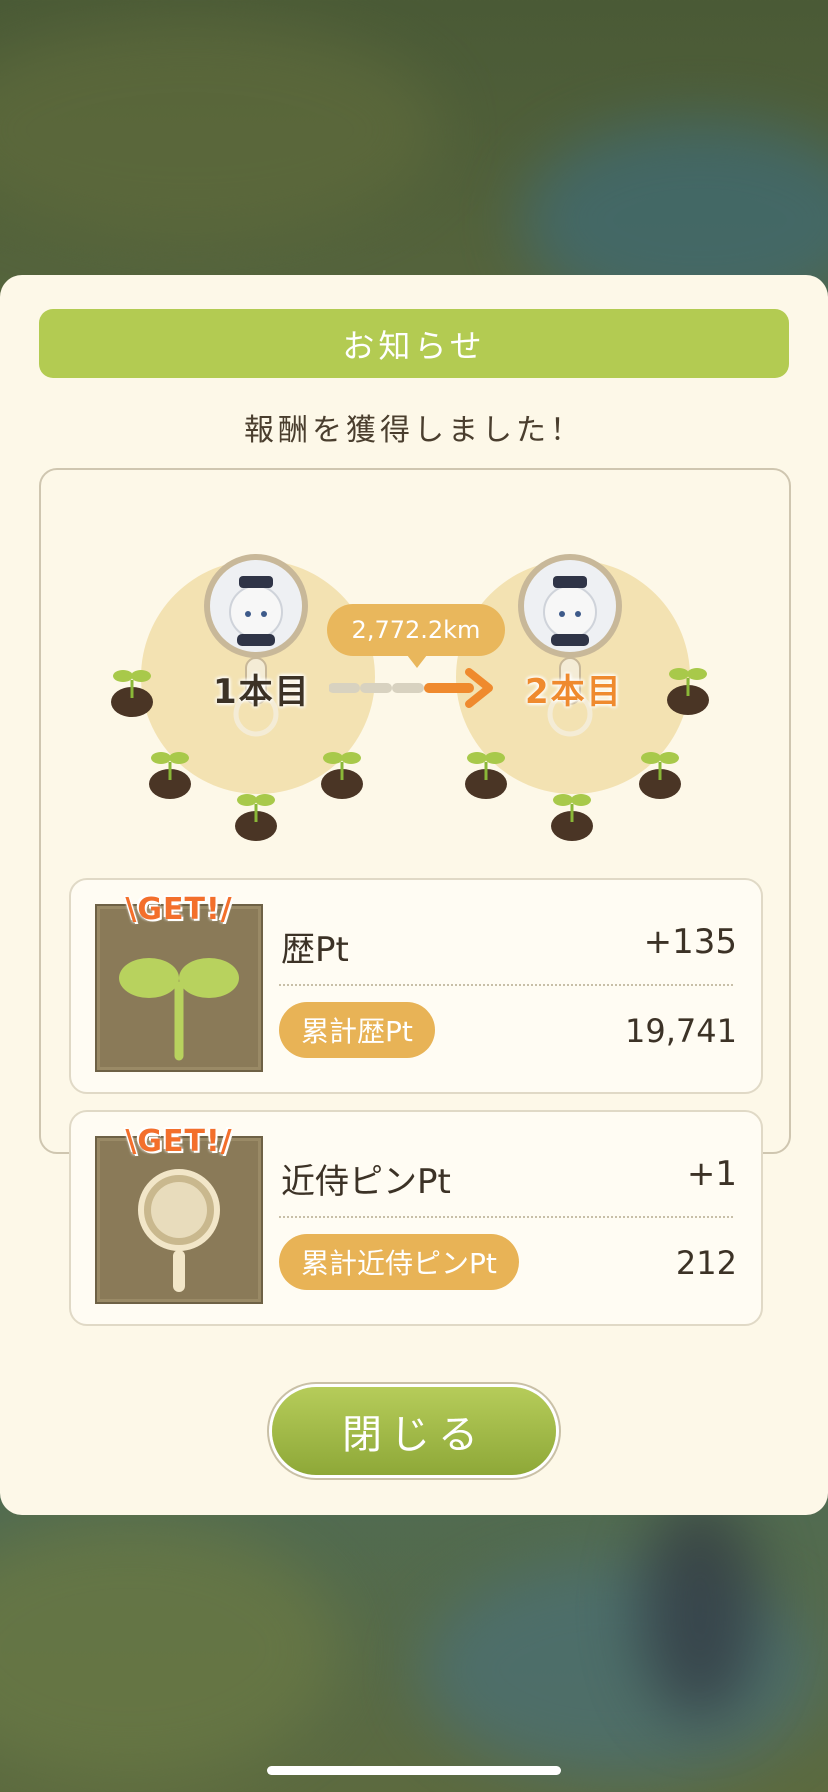  I want to click on reward-card-pin-pt: \GET!/ 近侍ピンPt +1 累計近侍ピンPt 212, so click(416, 1218).